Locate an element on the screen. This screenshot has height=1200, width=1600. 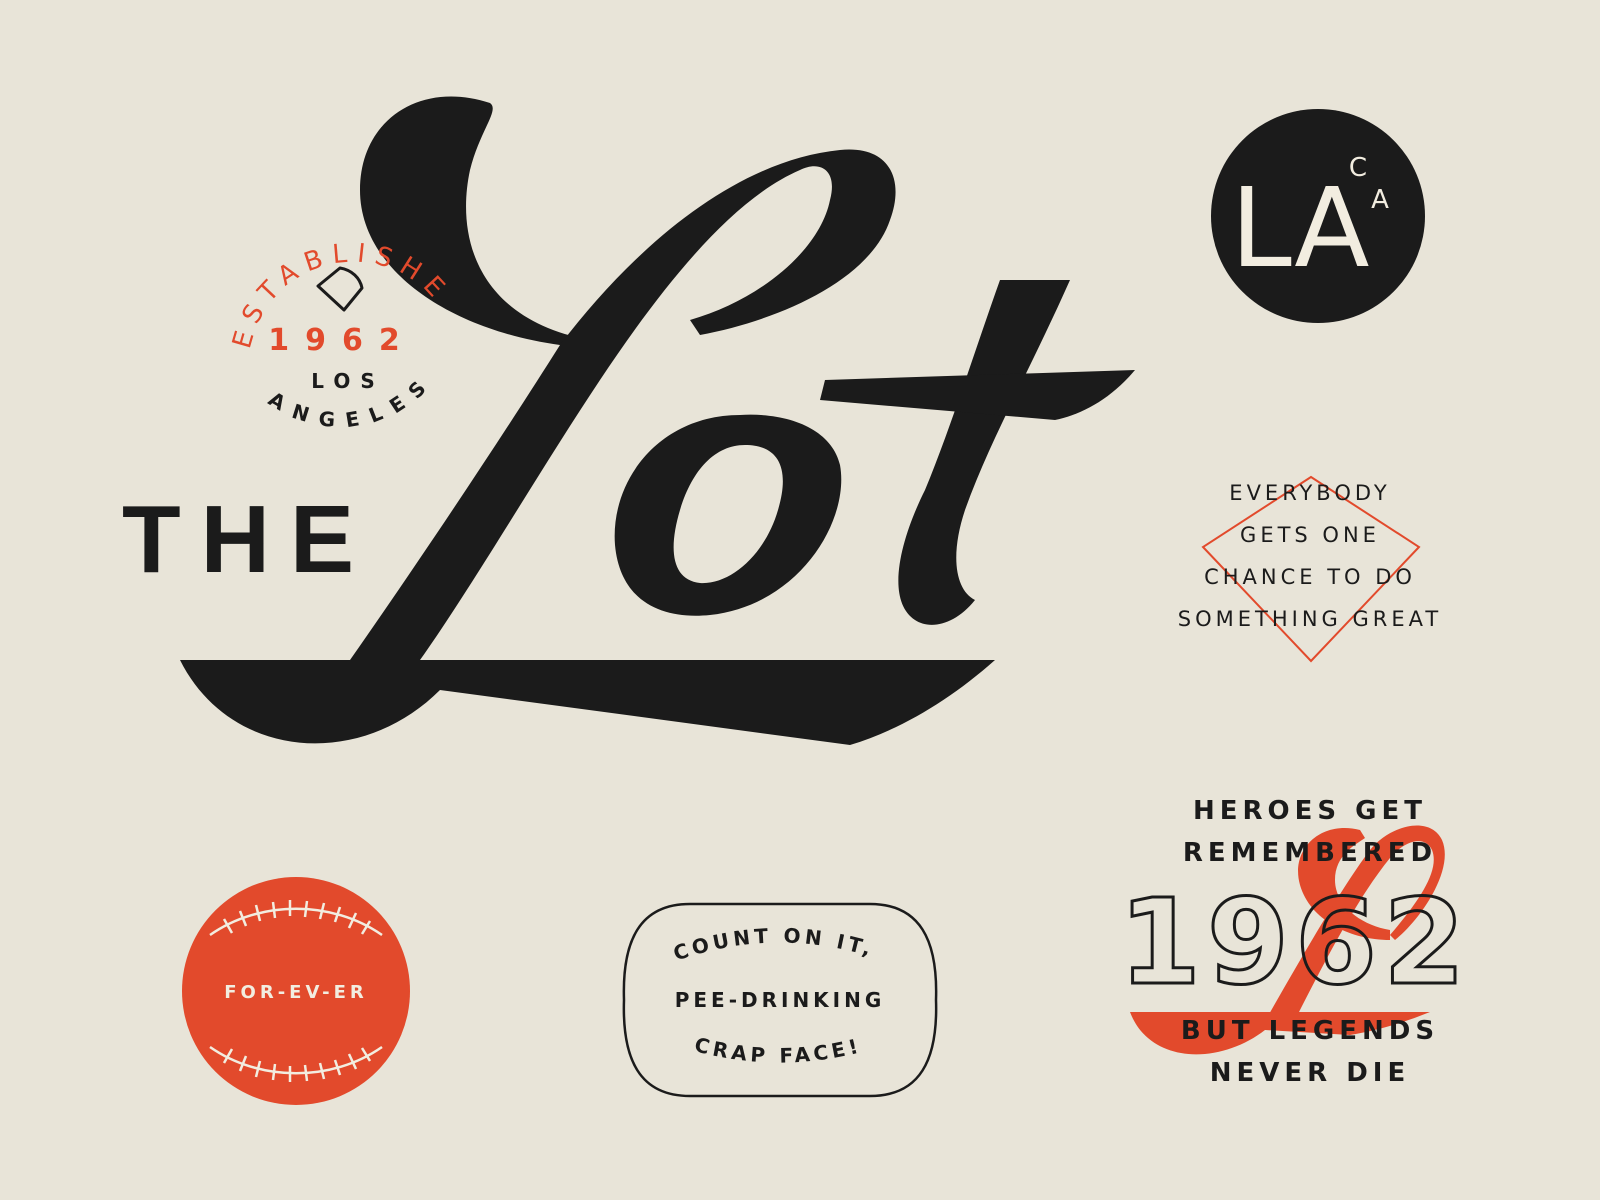
quote-line: EVERYBODY is located at coordinates (1310, 493).